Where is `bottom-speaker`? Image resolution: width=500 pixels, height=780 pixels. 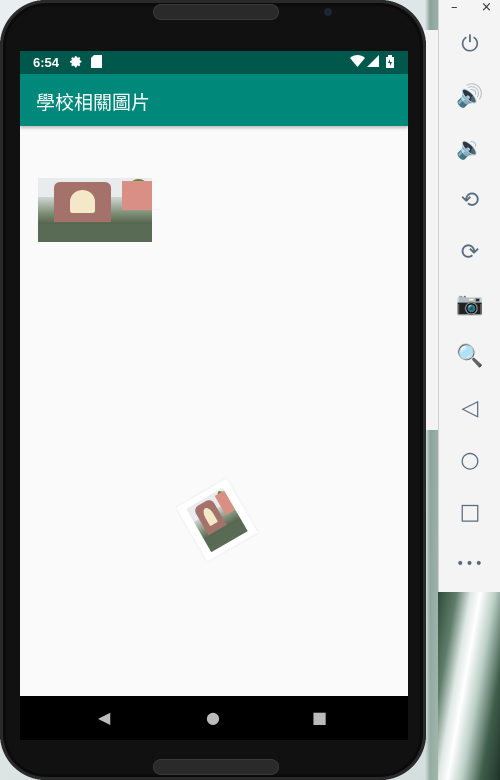
bottom-speaker is located at coordinates (216, 767).